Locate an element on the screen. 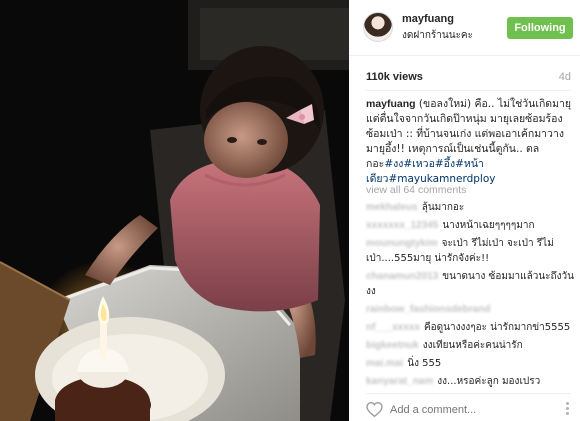 This screenshot has height=421, width=580. comment-text: นางหน้าเฉยๆๆๆๆมาก is located at coordinates (488, 225).